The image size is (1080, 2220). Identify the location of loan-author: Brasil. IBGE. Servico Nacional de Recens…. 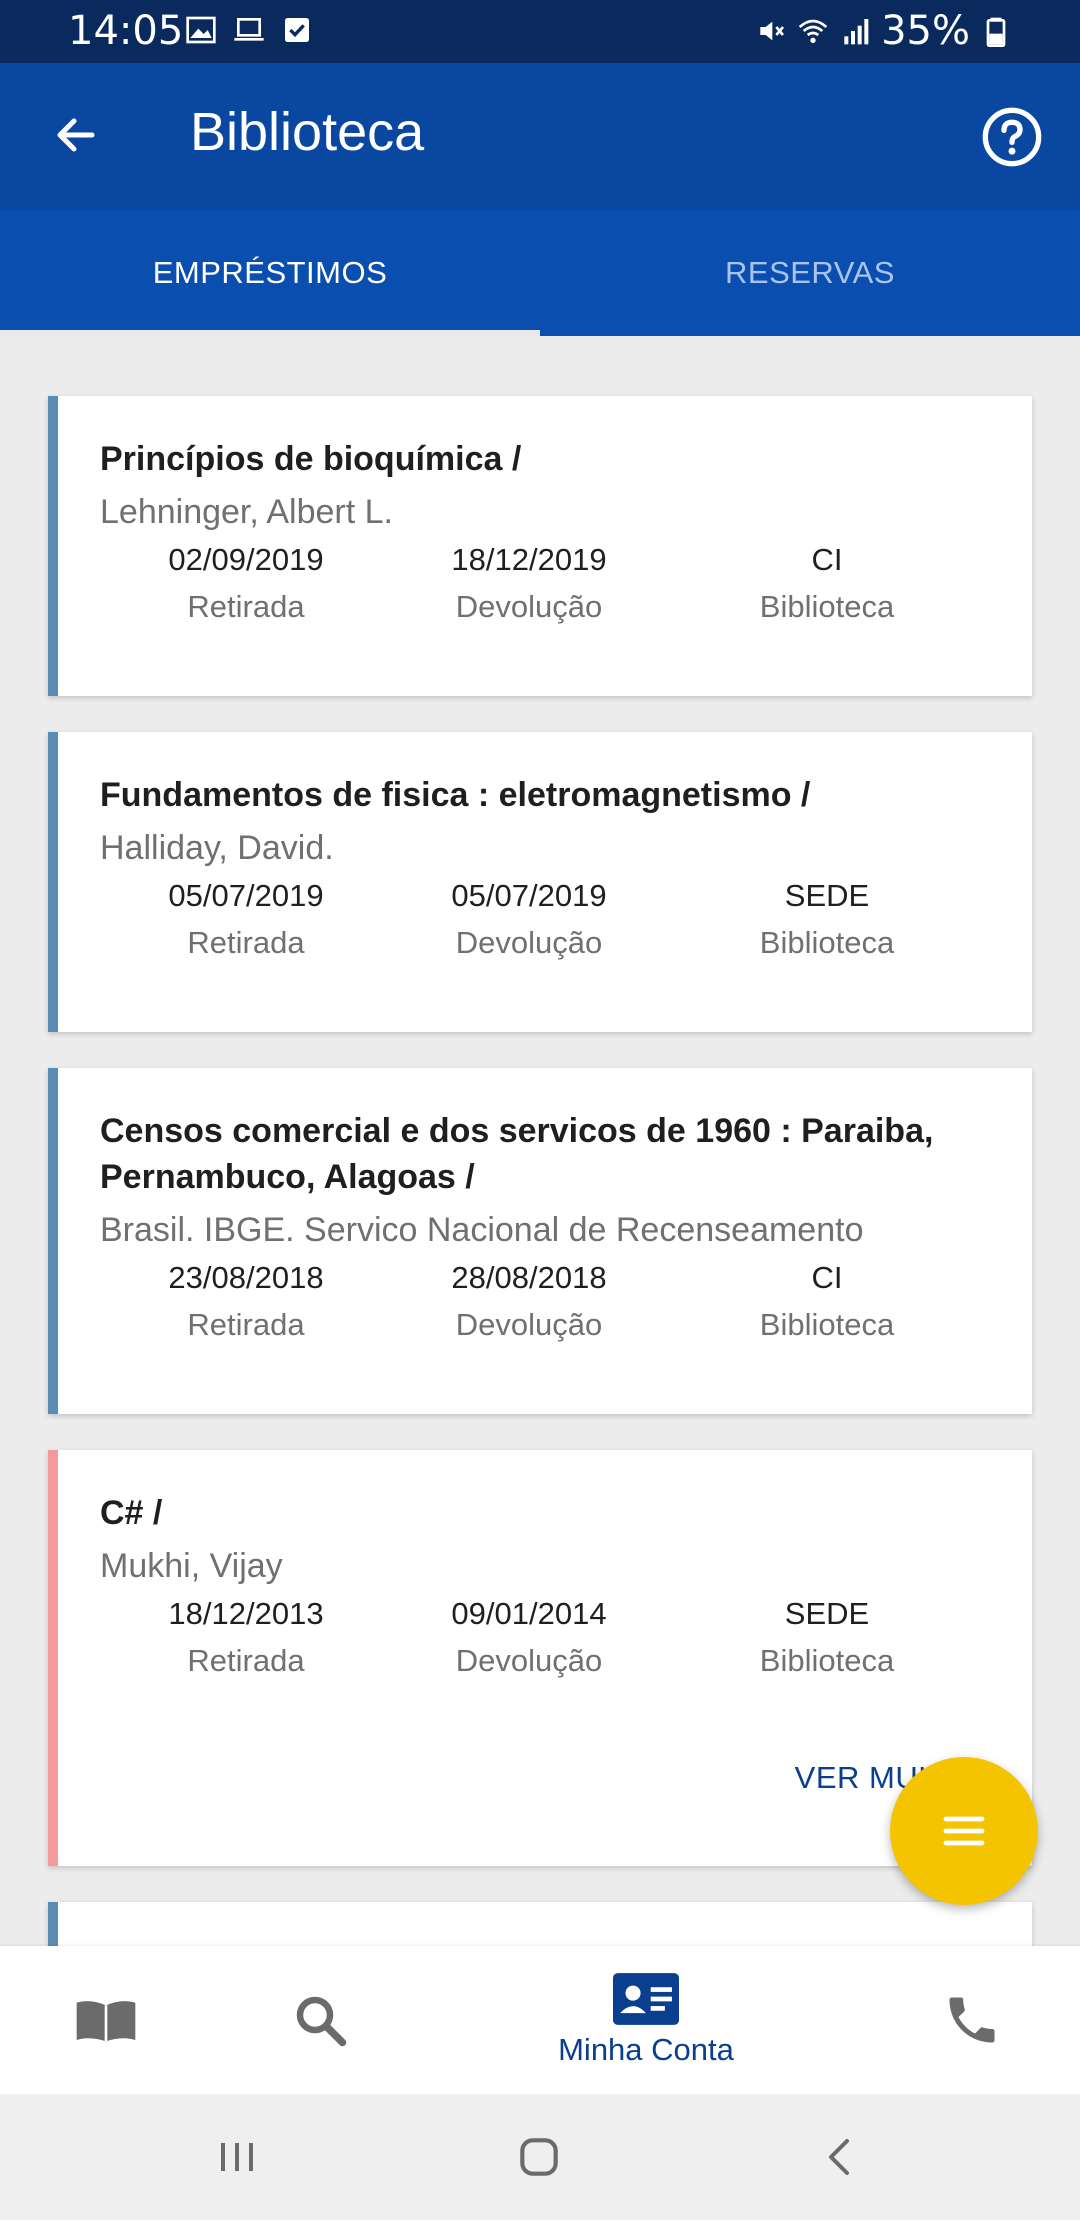
(482, 1230).